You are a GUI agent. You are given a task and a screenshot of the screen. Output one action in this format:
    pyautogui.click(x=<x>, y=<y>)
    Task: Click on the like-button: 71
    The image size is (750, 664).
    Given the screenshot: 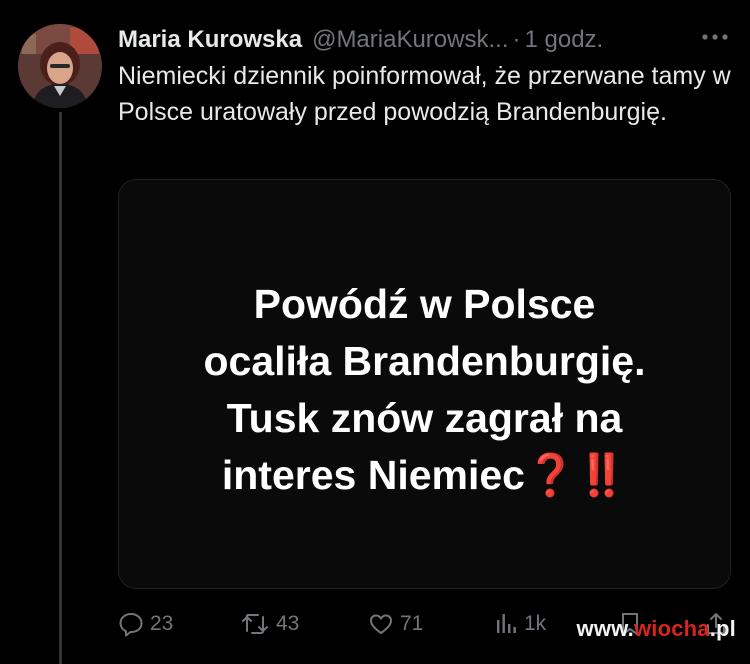 What is the action you would take?
    pyautogui.click(x=395, y=624)
    